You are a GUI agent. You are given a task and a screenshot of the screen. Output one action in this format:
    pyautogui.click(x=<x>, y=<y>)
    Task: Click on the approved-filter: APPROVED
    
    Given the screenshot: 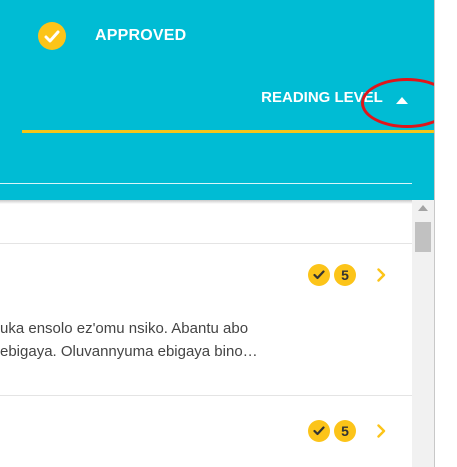 What is the action you would take?
    pyautogui.click(x=112, y=36)
    